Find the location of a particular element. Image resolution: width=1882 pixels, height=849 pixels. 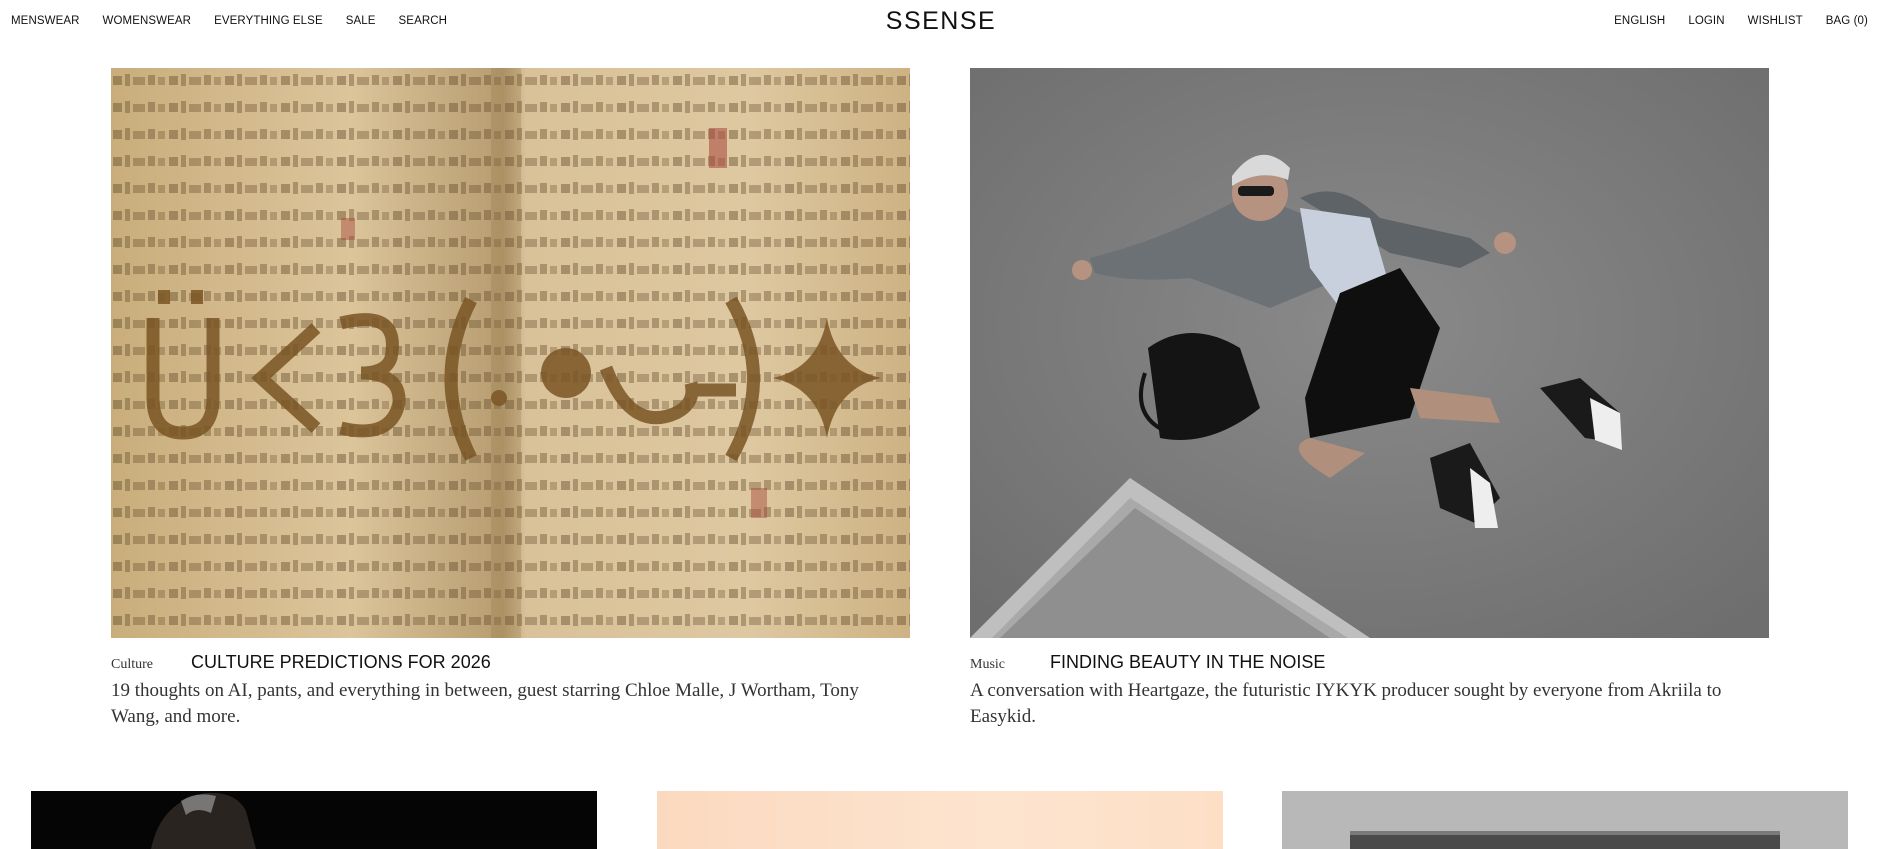

article-thumb-peach is located at coordinates (940, 820).